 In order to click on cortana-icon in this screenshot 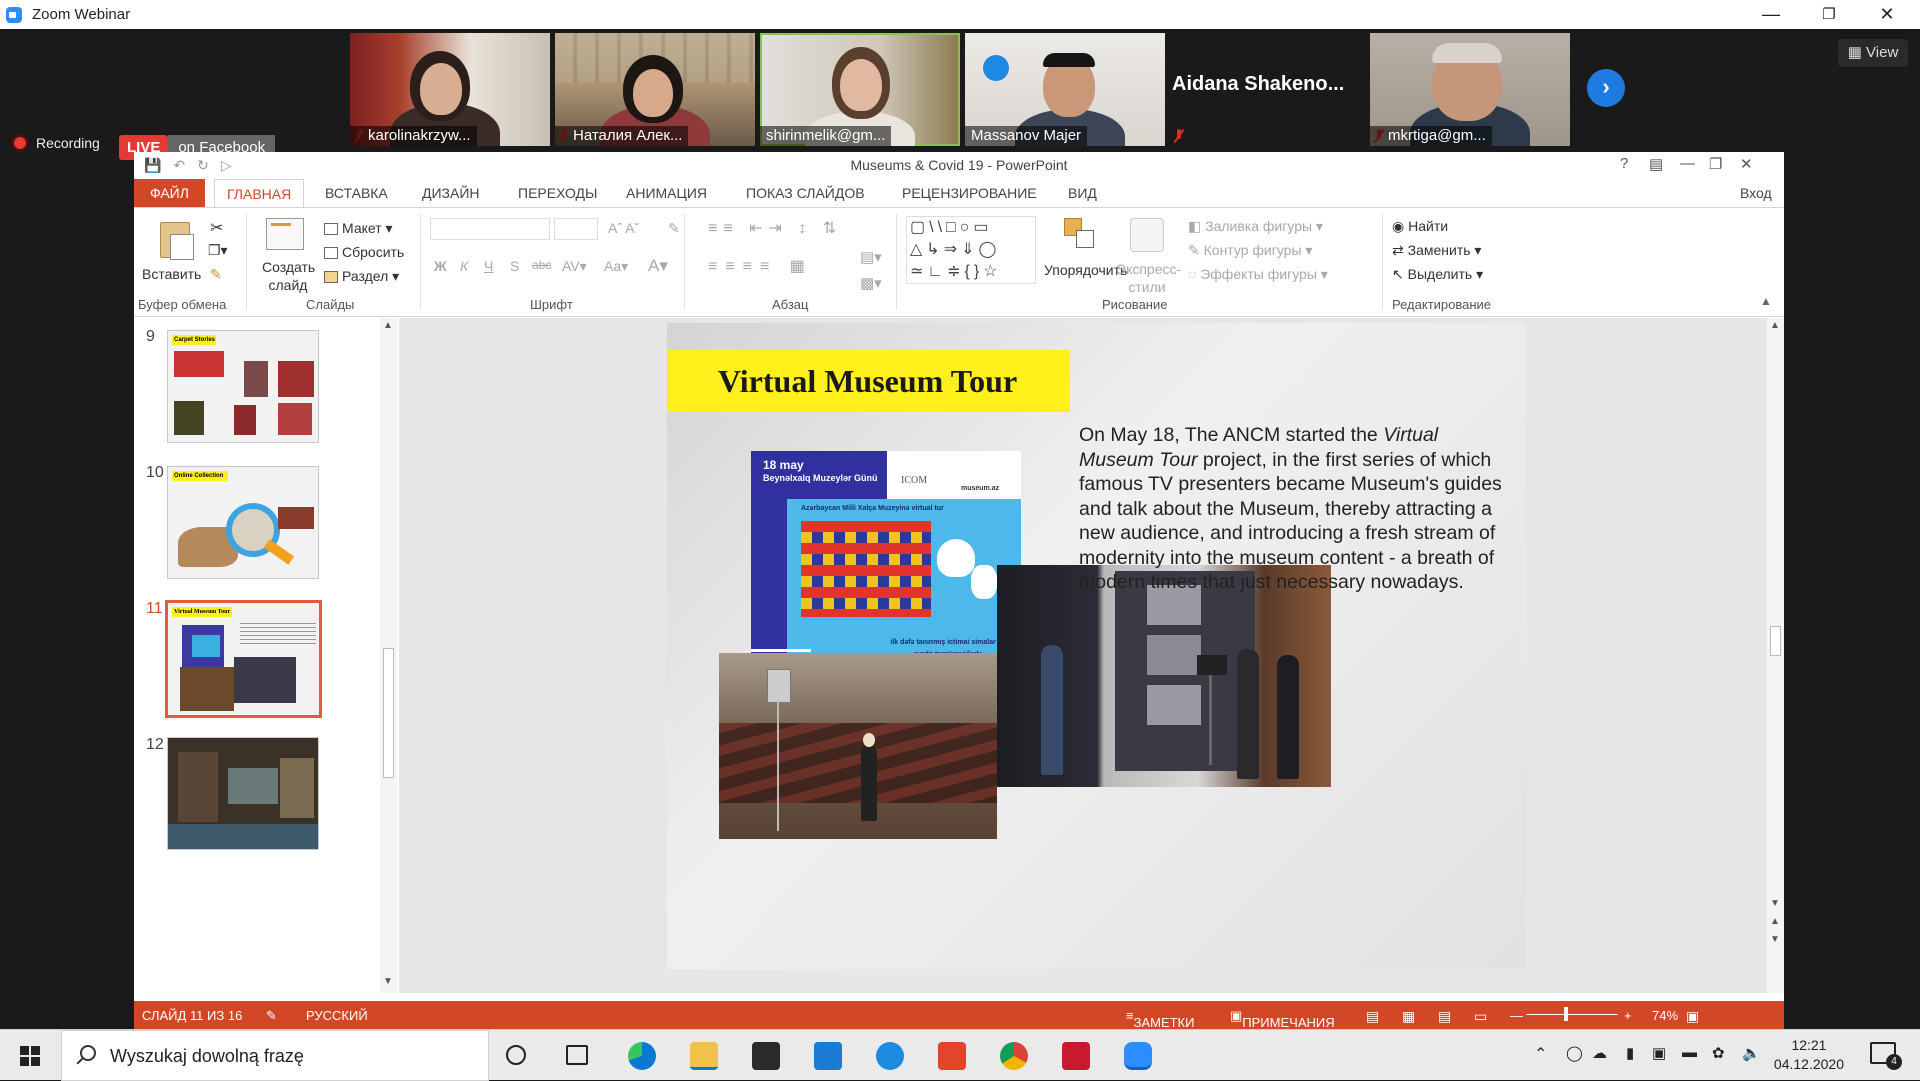, I will do `click(516, 1055)`.